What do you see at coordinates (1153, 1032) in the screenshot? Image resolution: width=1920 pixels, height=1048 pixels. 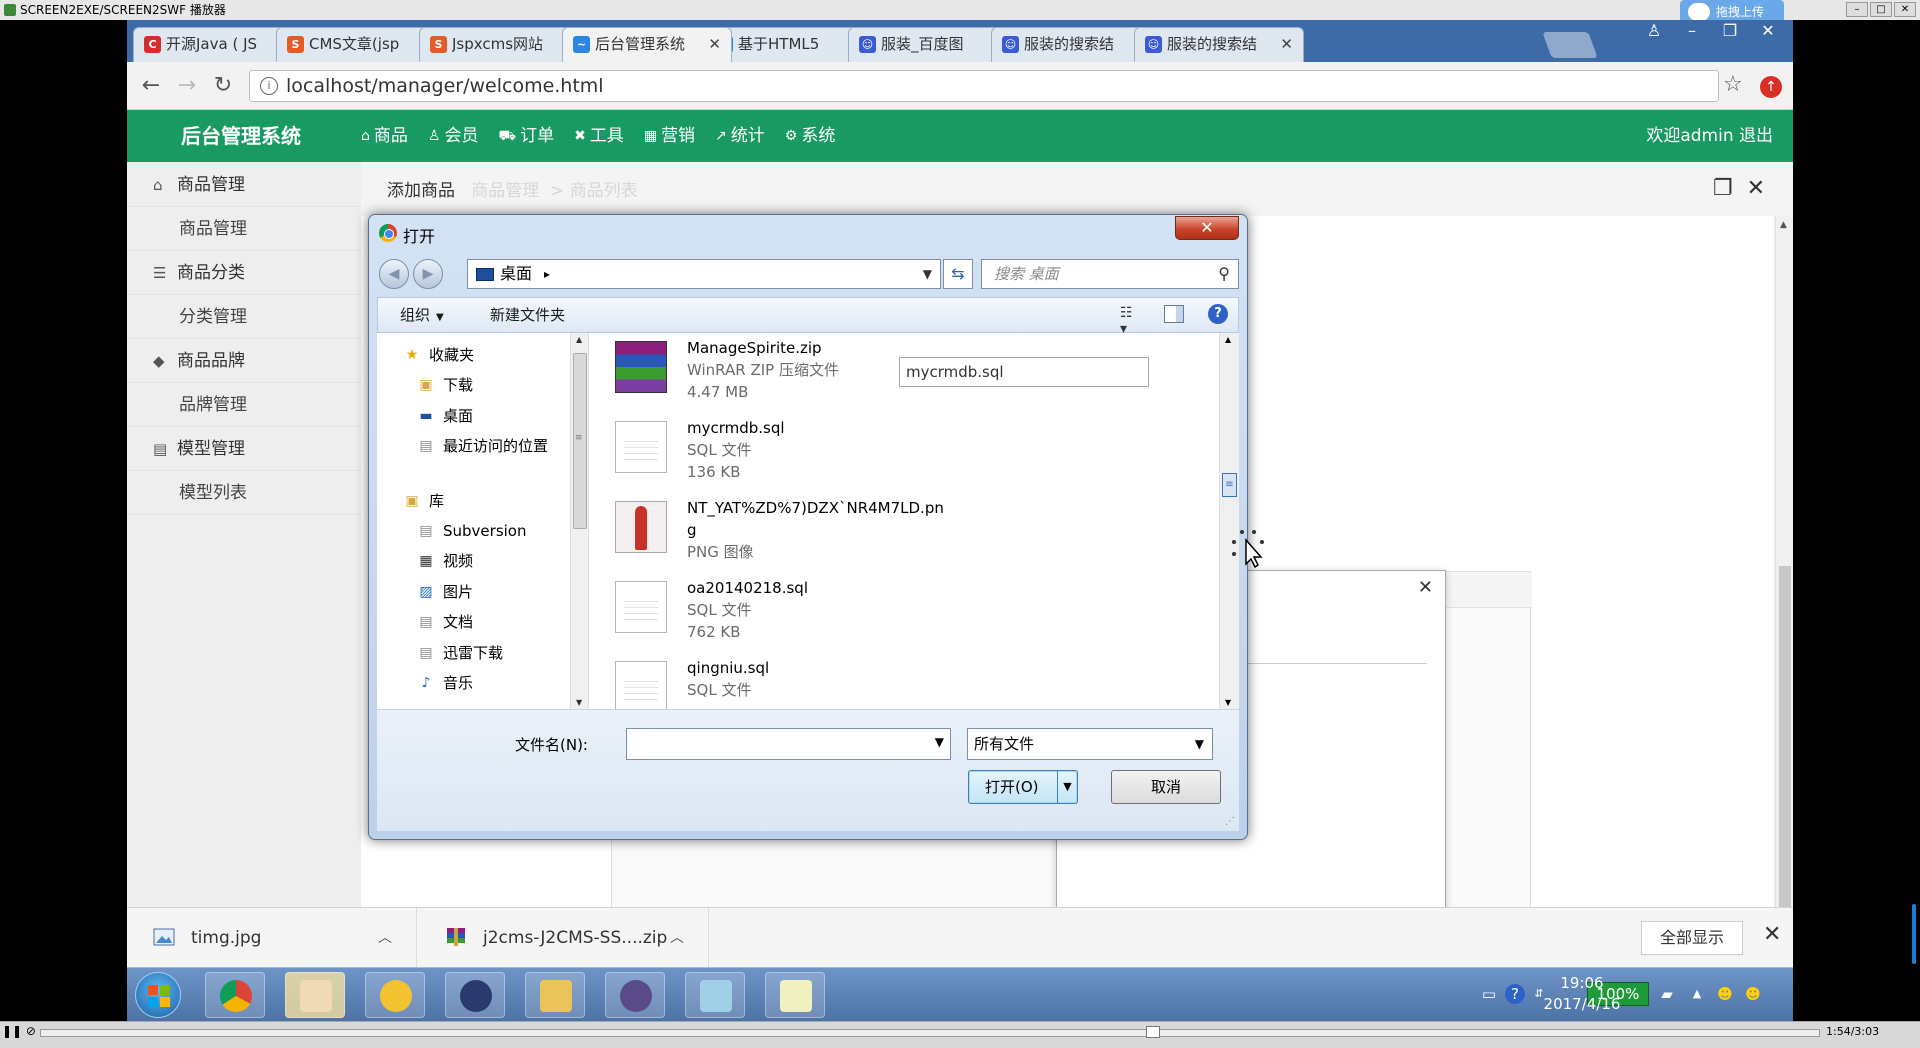 I see `seek-handle` at bounding box center [1153, 1032].